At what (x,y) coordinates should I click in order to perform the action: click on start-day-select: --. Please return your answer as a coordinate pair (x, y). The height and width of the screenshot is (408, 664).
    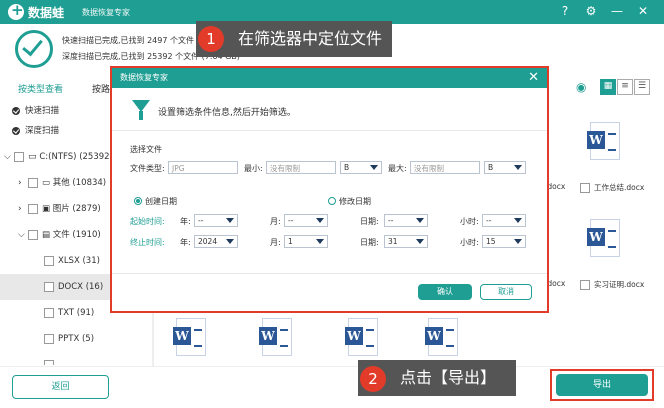
    Looking at the image, I should click on (406, 220).